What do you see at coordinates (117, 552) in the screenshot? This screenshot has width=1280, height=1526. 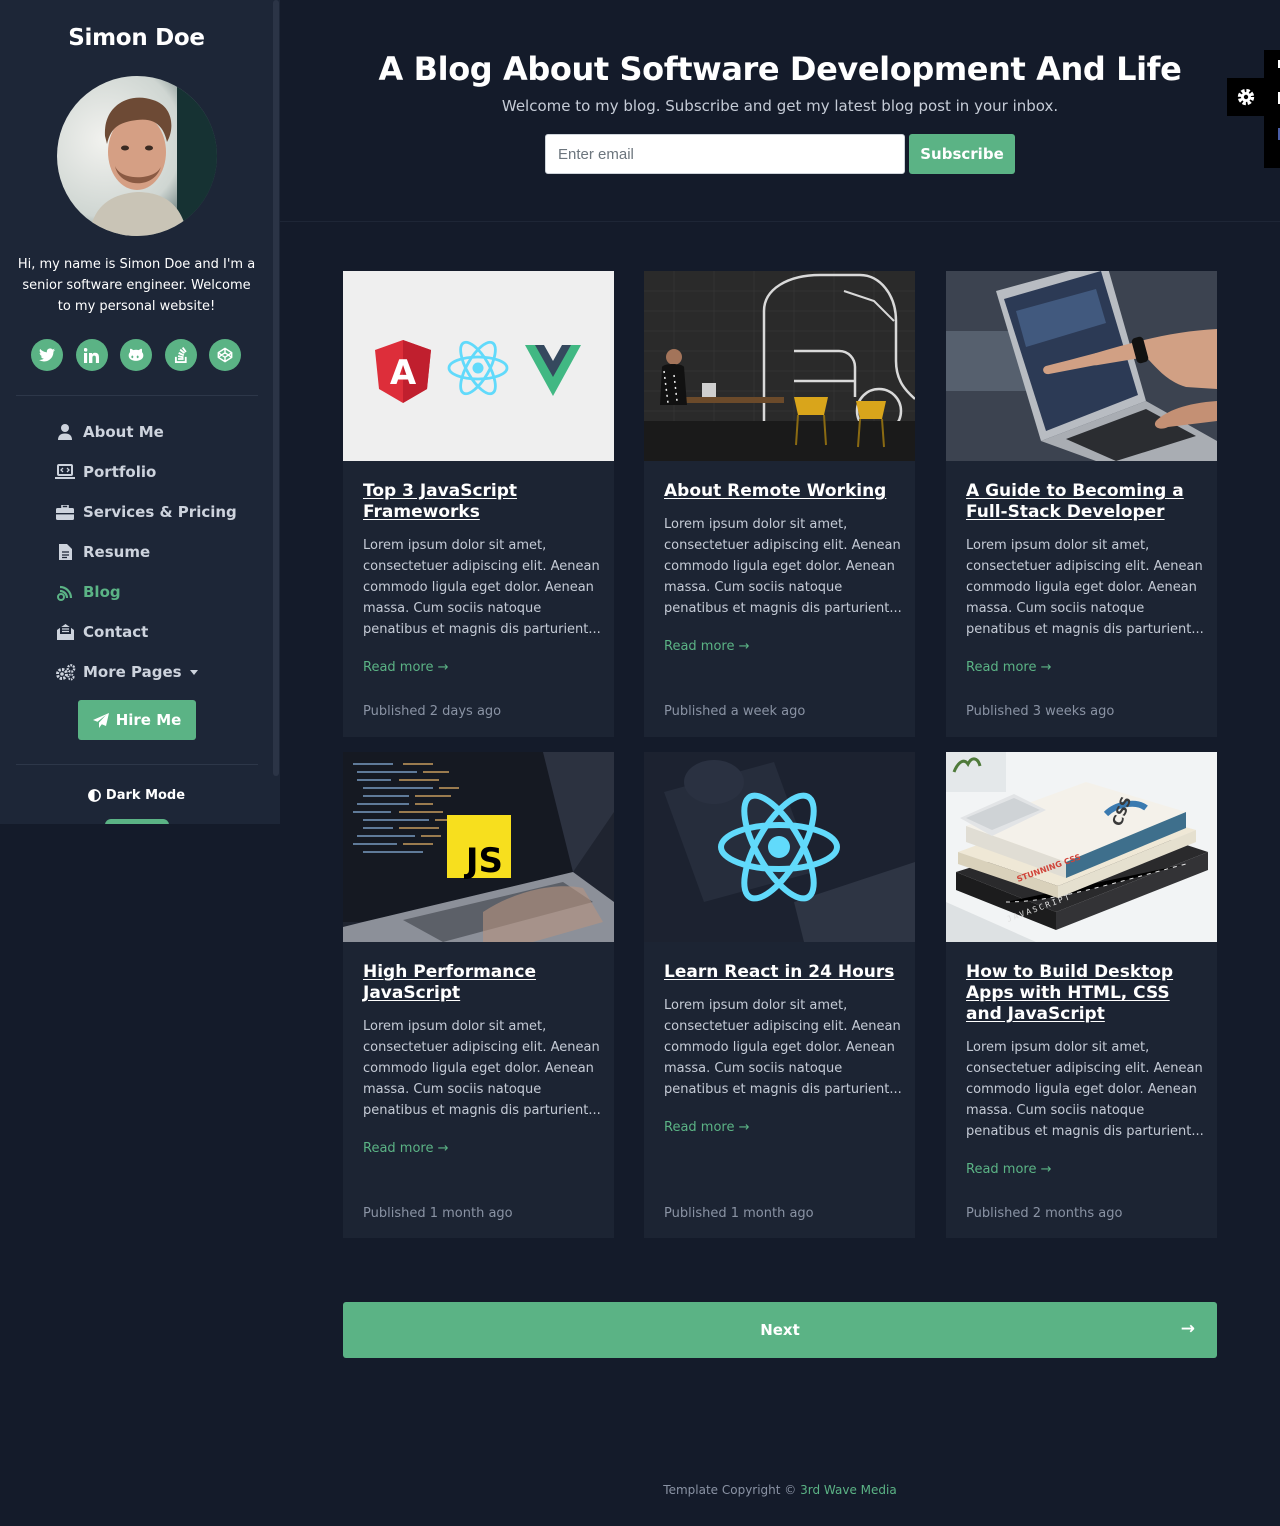 I see `nav-label: Resume` at bounding box center [117, 552].